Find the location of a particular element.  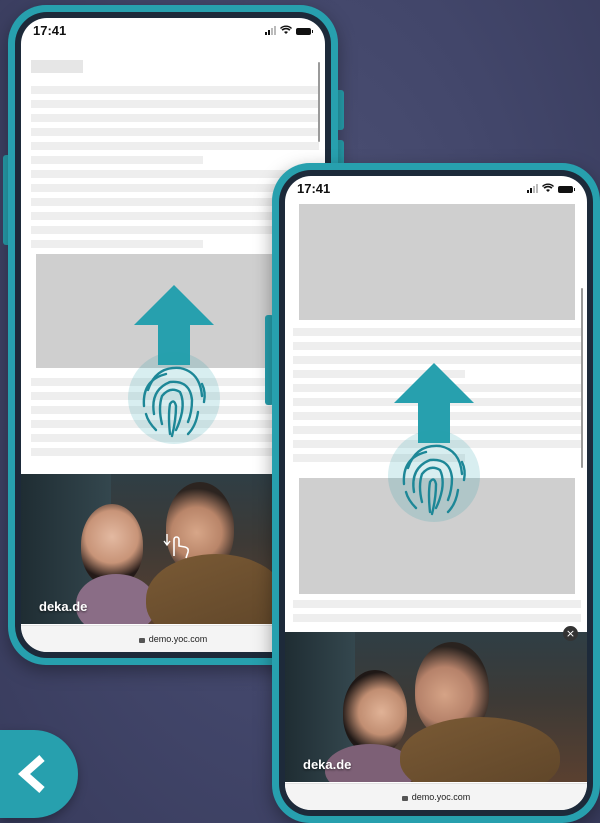

image-placeholder is located at coordinates (437, 262).